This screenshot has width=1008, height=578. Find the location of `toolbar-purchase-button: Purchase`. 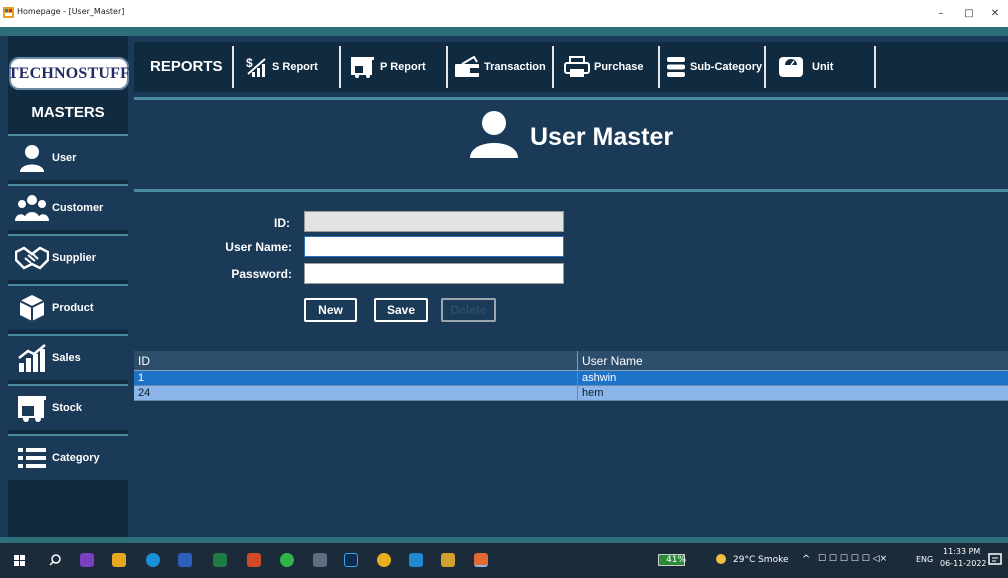

toolbar-purchase-button: Purchase is located at coordinates (604, 67).